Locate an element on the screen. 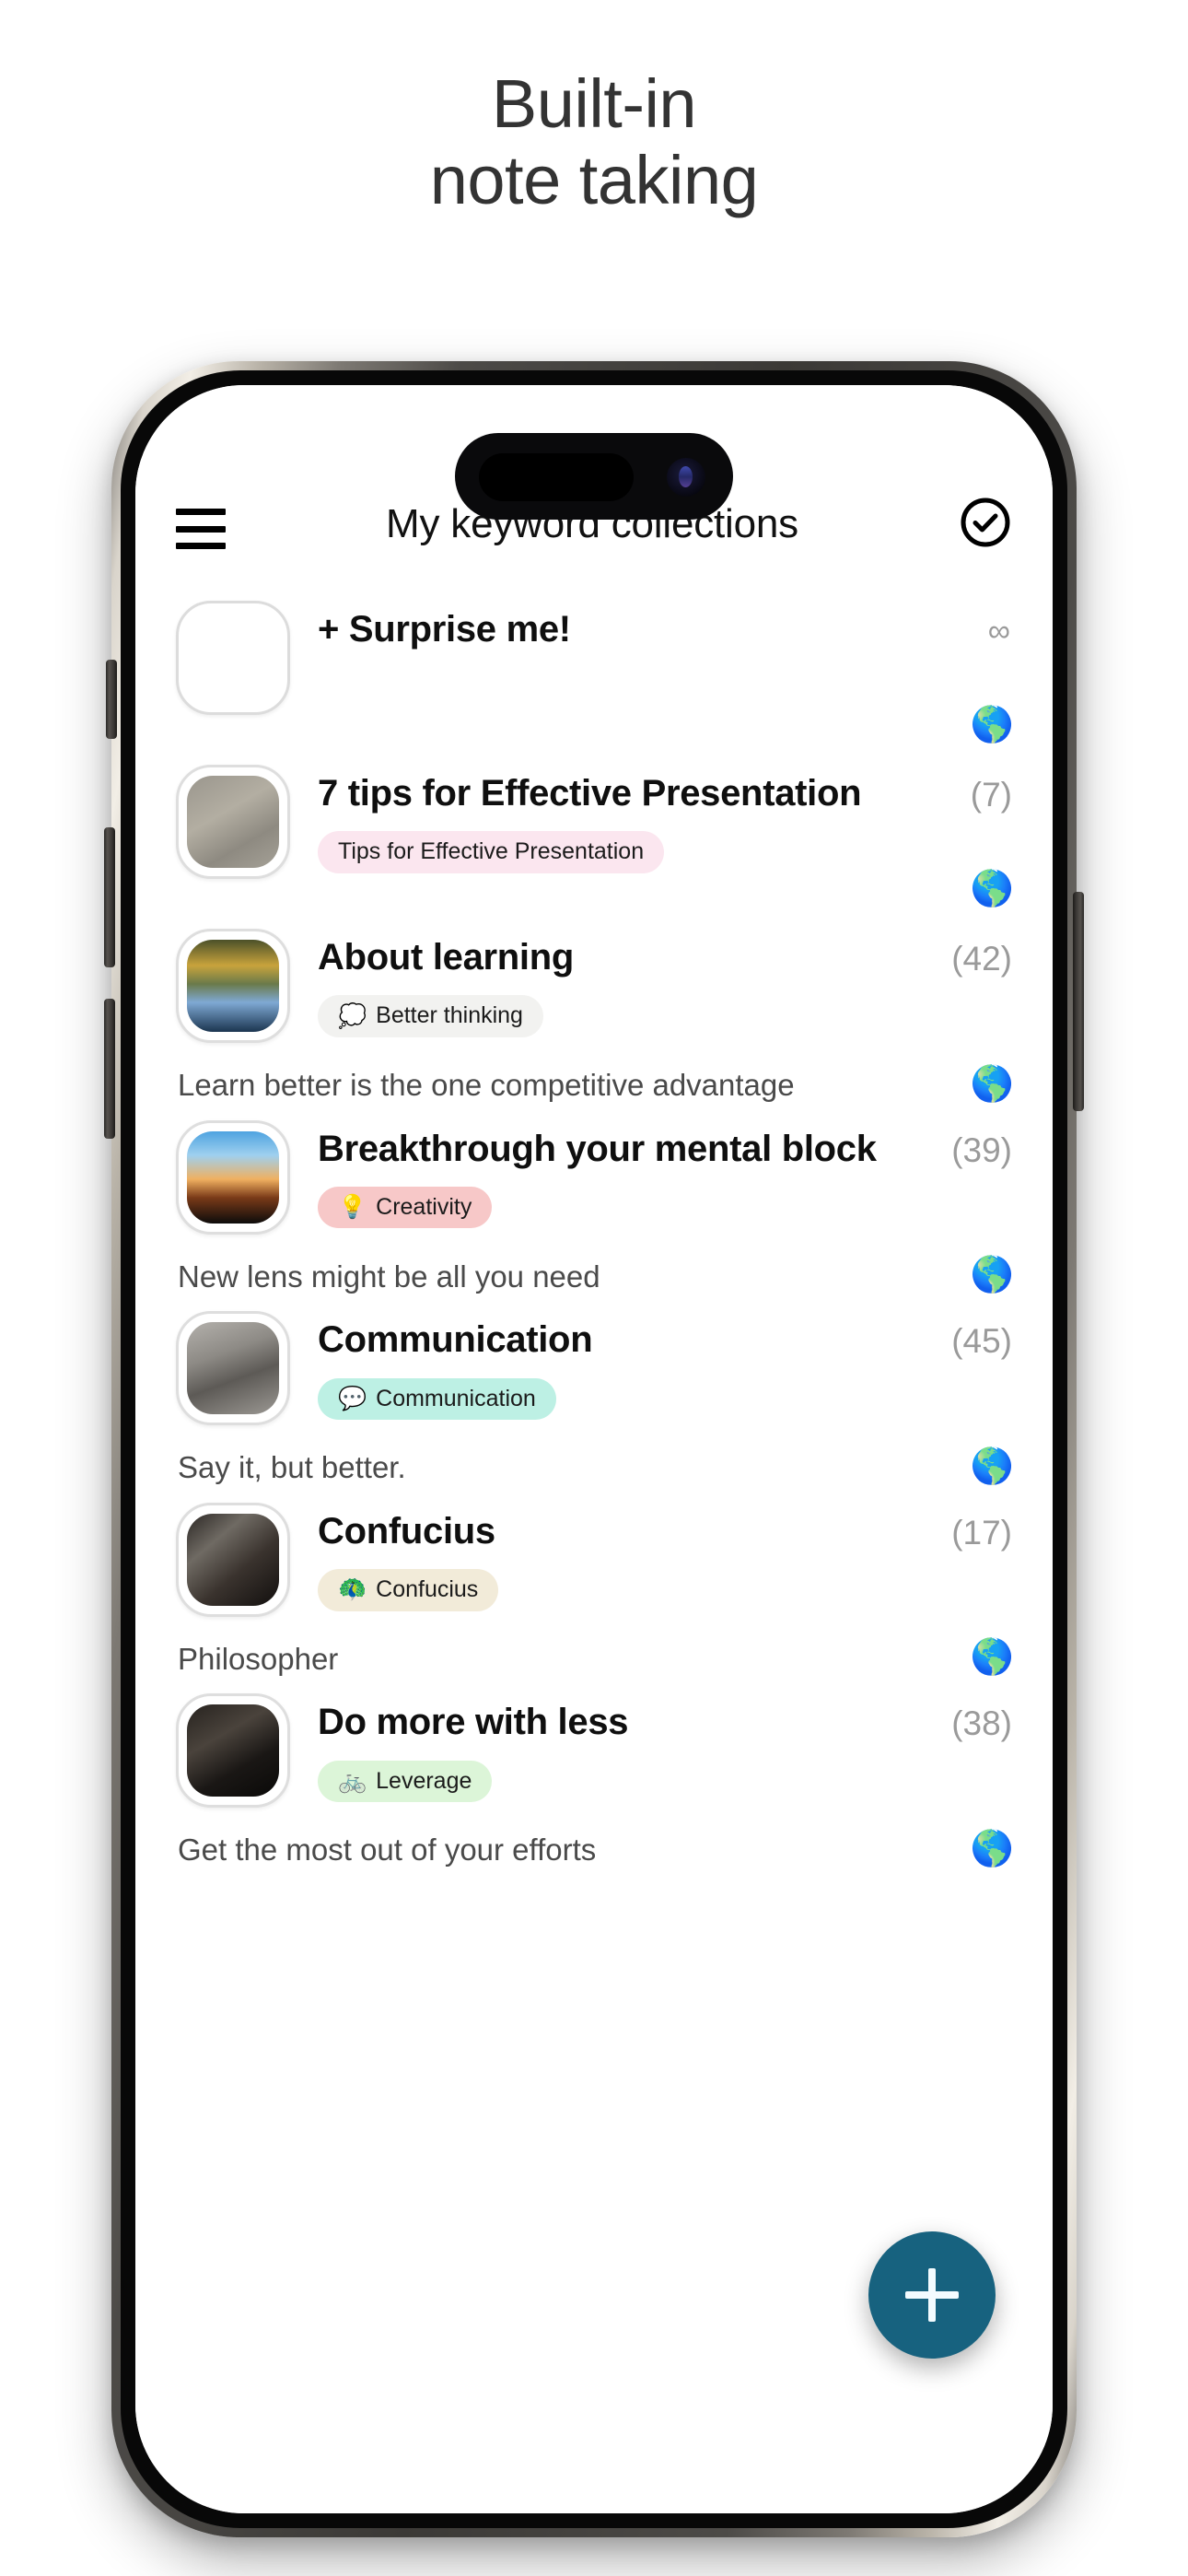  collection-subtitle: Philosopher is located at coordinates (258, 1659).